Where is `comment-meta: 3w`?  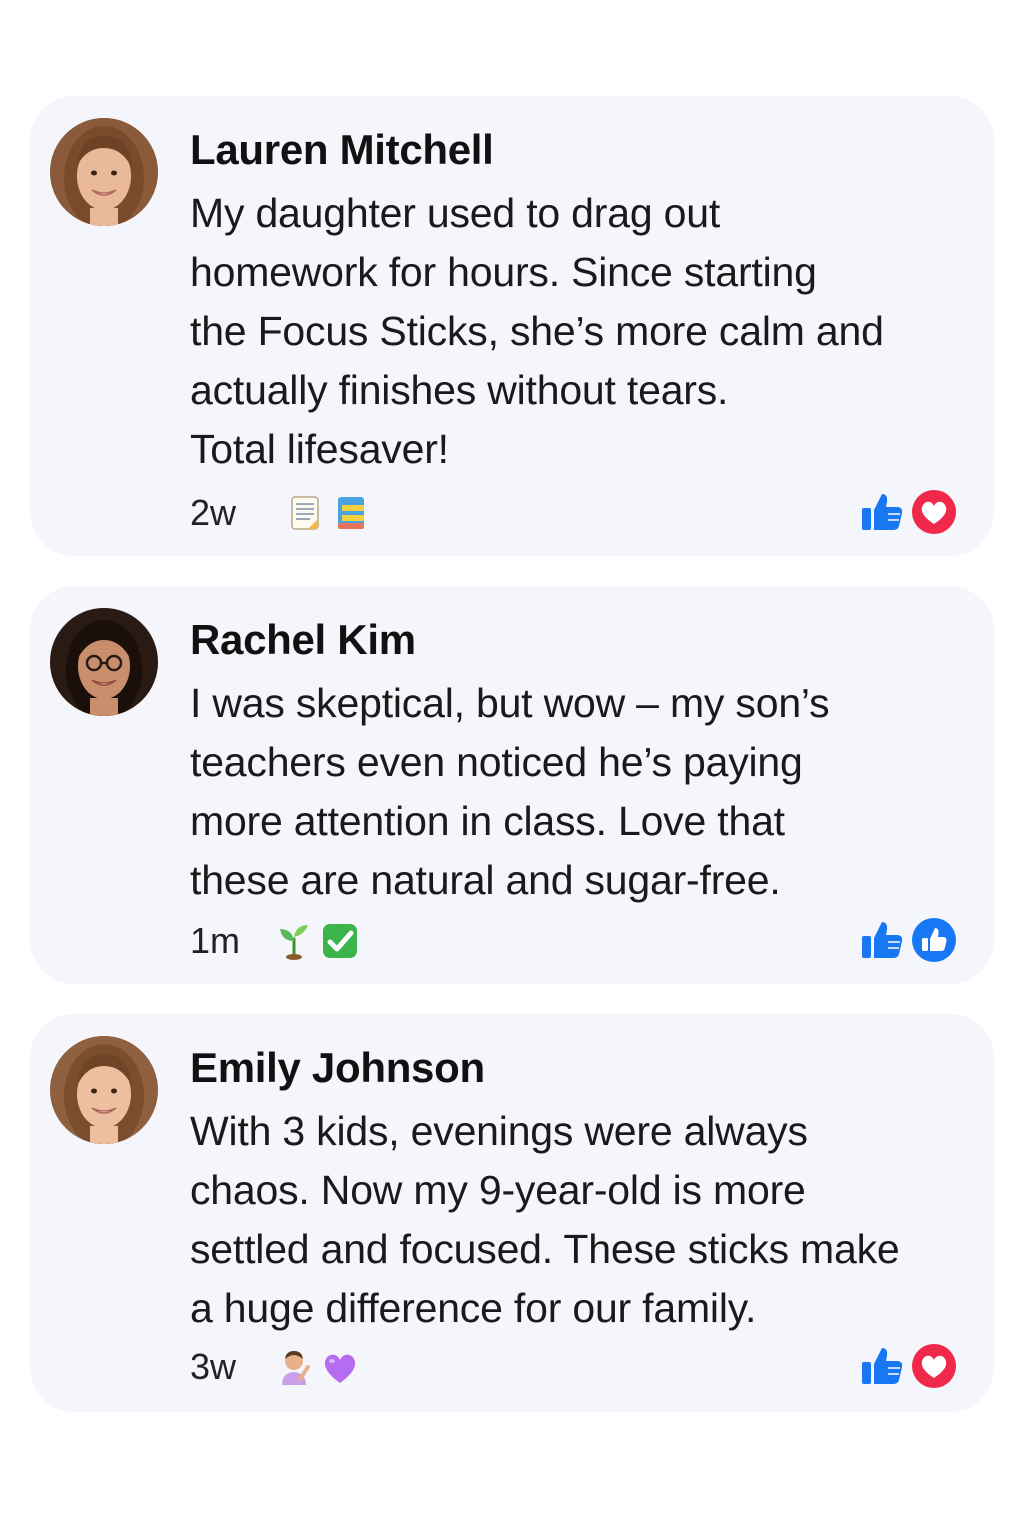 comment-meta: 3w is located at coordinates (275, 1367).